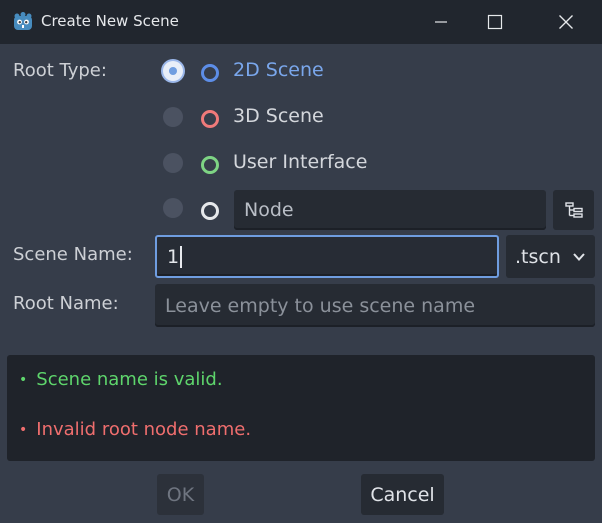 The image size is (602, 523). What do you see at coordinates (210, 211) in the screenshot?
I see `node-icon` at bounding box center [210, 211].